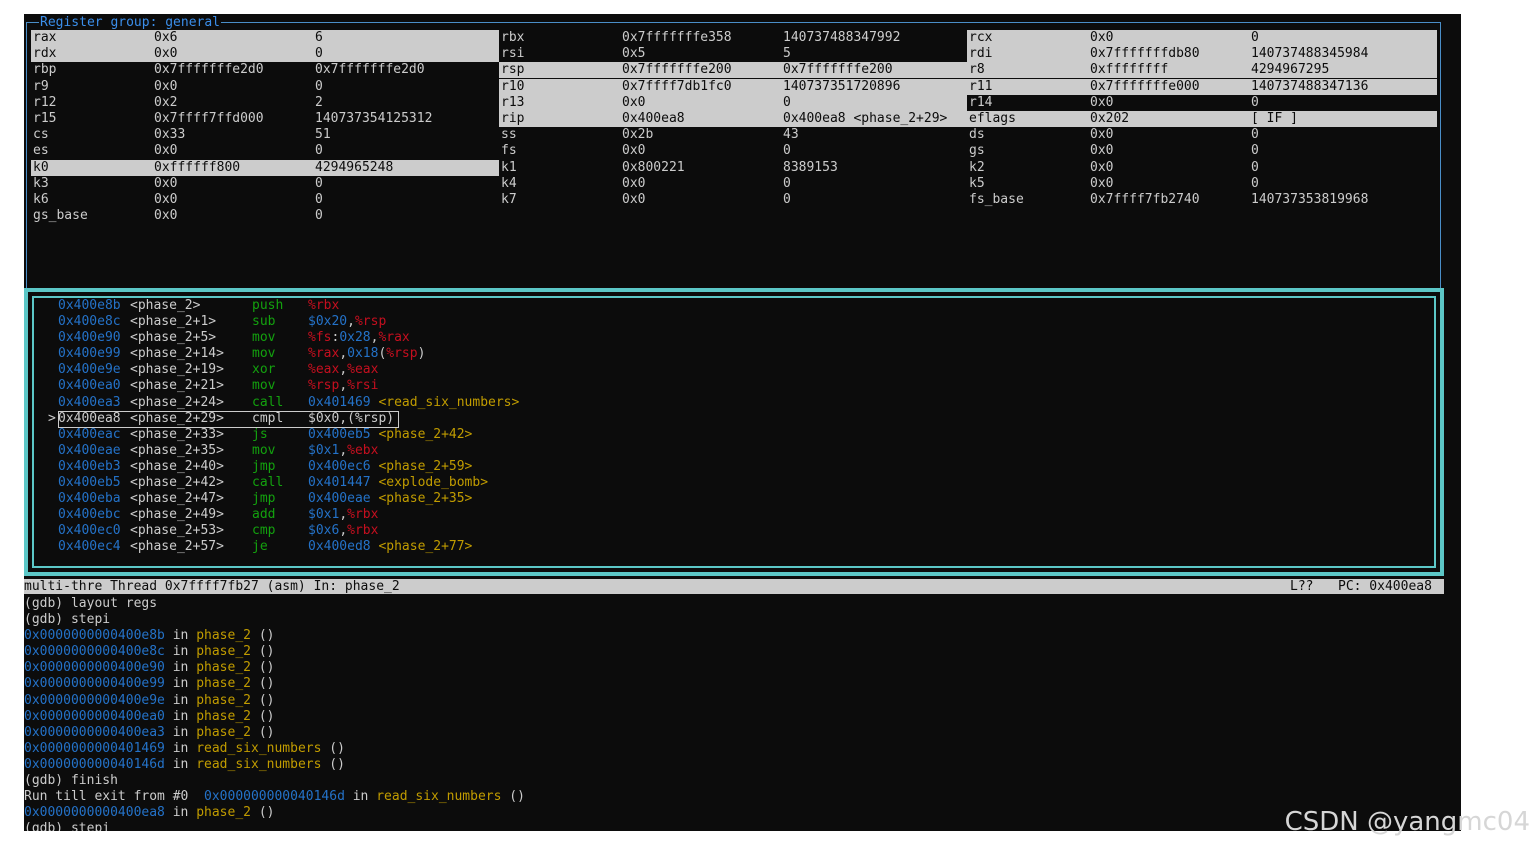 Image resolution: width=1536 pixels, height=849 pixels. Describe the element at coordinates (351, 419) in the screenshot. I see `instruction-operands: $0x0,(%rsp)` at that location.